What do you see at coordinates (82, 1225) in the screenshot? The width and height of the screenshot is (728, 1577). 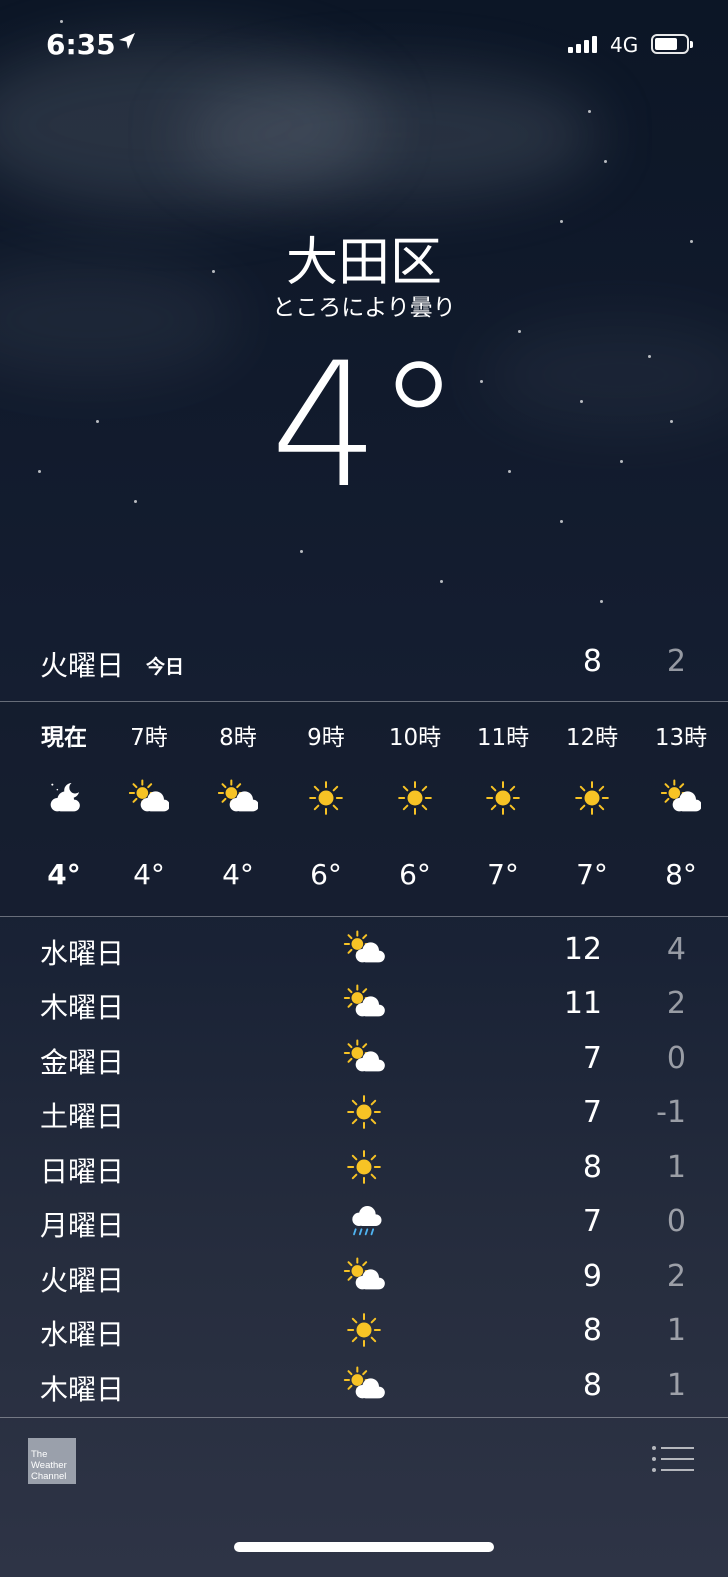 I see `daily-day: 月曜日` at bounding box center [82, 1225].